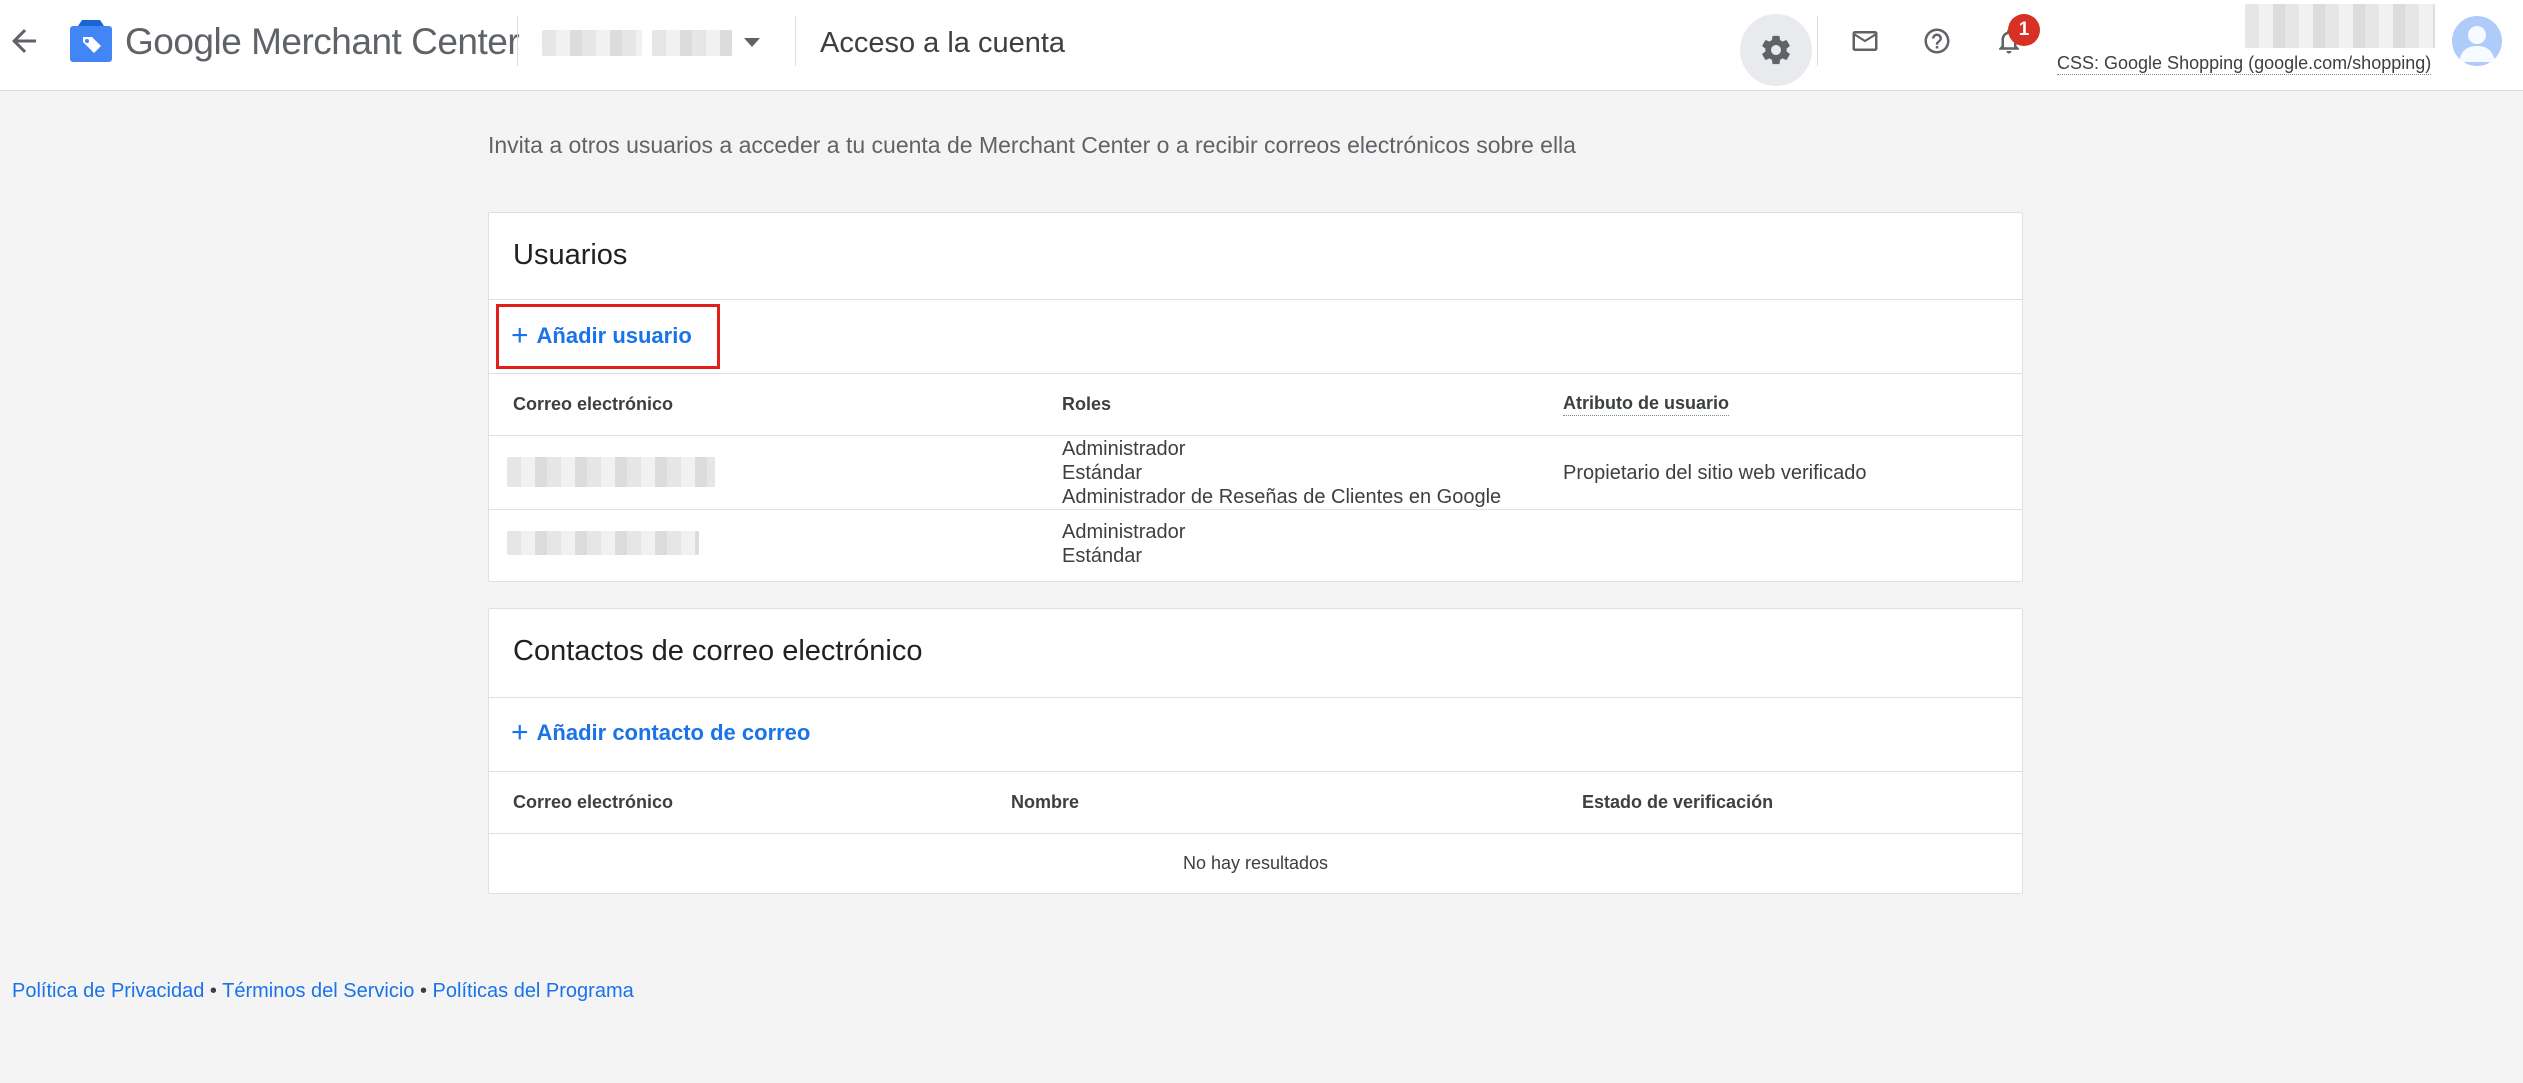 Image resolution: width=2523 pixels, height=1083 pixels. What do you see at coordinates (718, 651) in the screenshot?
I see `email-contacts-card-title: Contactos de correo electrónico` at bounding box center [718, 651].